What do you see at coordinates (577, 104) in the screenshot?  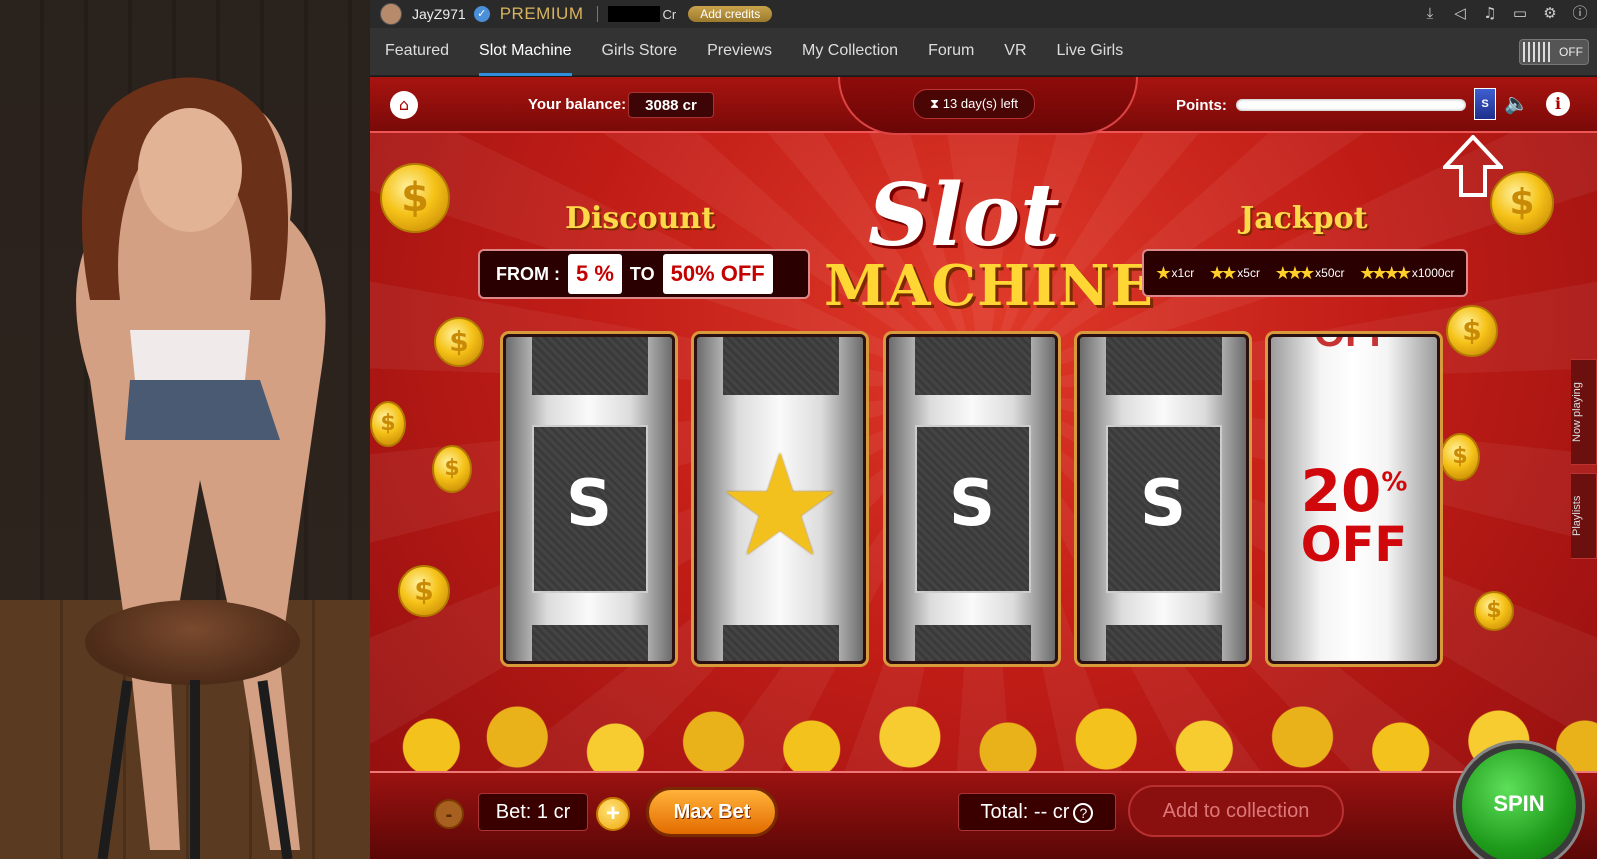 I see `balance-label: Your balance:` at bounding box center [577, 104].